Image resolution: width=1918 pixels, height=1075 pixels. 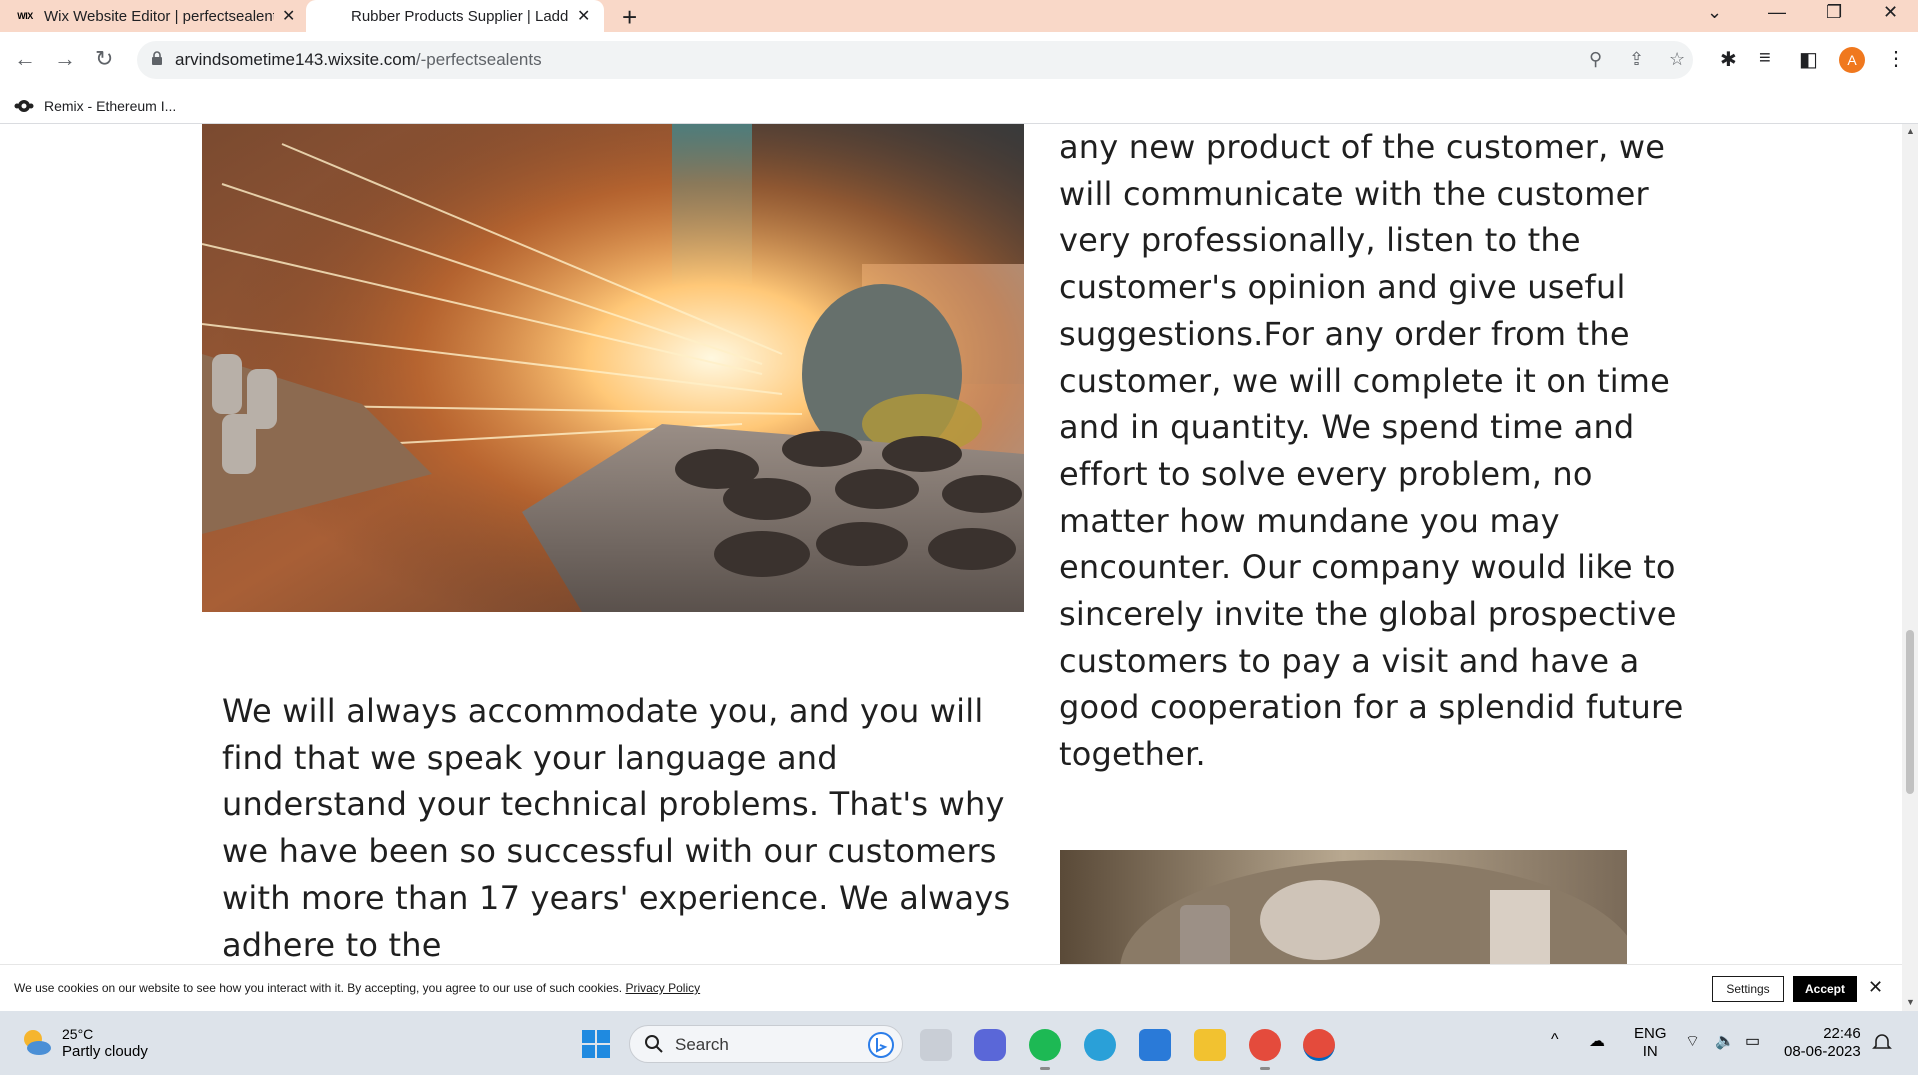 I want to click on close-window-icon: ✕, so click(x=1890, y=12).